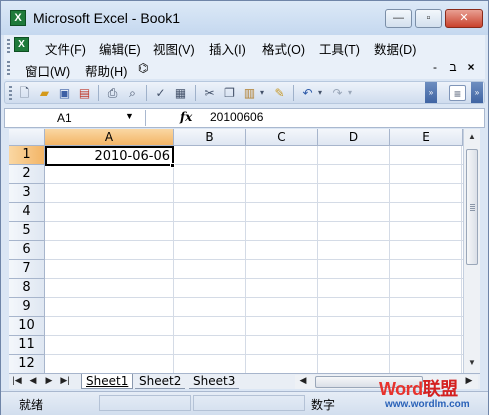 This screenshot has height=415, width=489. Describe the element at coordinates (146, 93) in the screenshot. I see `toolbar-separator` at that location.